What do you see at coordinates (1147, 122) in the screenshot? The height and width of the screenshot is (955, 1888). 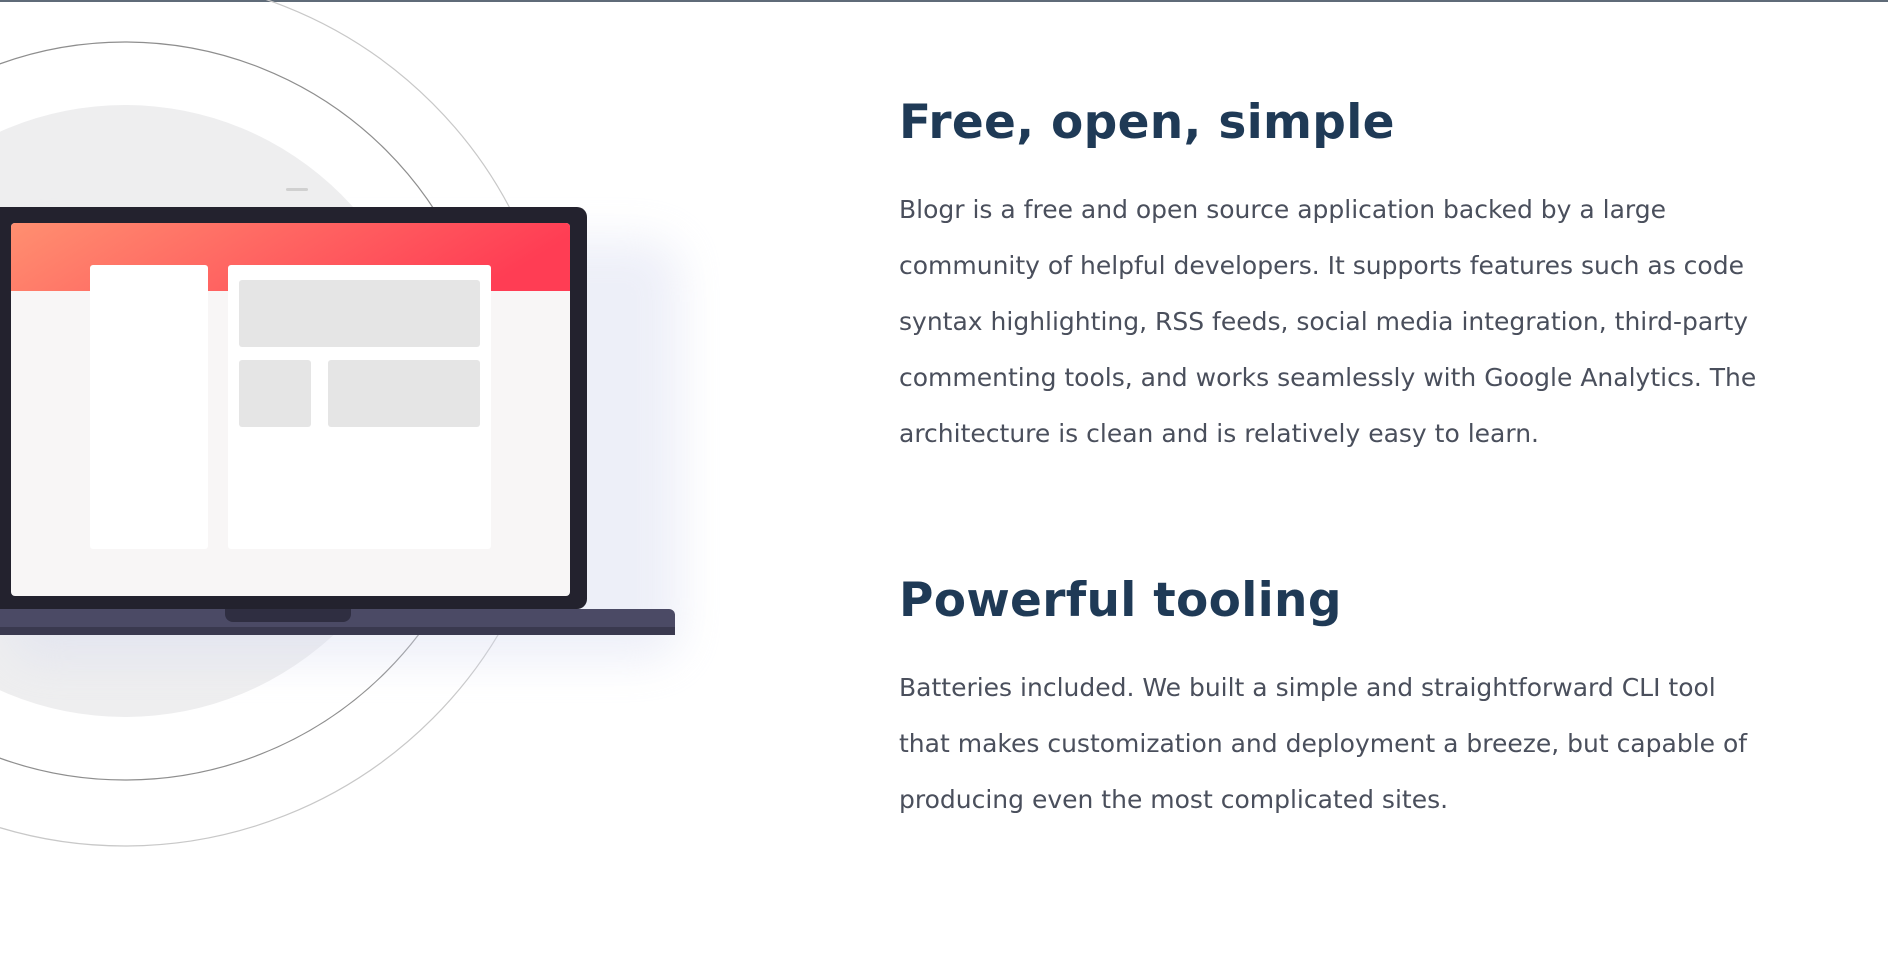 I see `feature-title: Free, open, simple` at bounding box center [1147, 122].